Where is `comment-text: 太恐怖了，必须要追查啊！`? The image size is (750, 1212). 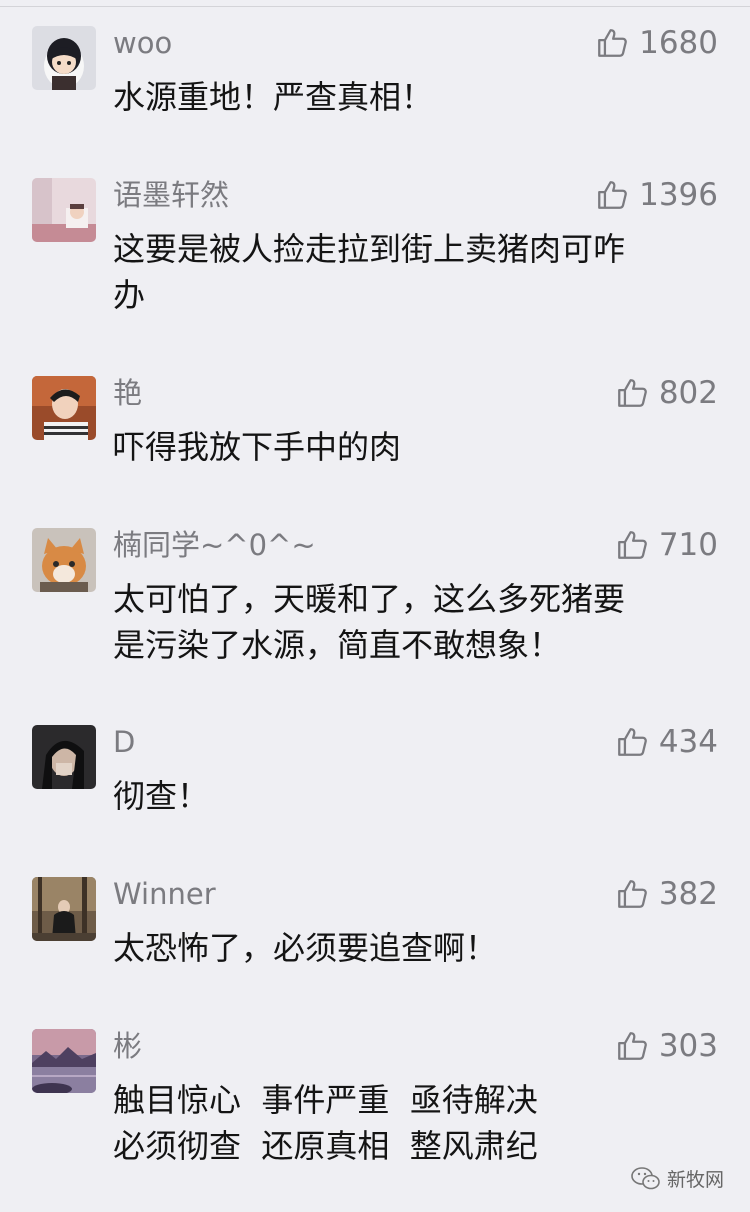 comment-text: 太恐怖了，必须要追查啊！ is located at coordinates (413, 948).